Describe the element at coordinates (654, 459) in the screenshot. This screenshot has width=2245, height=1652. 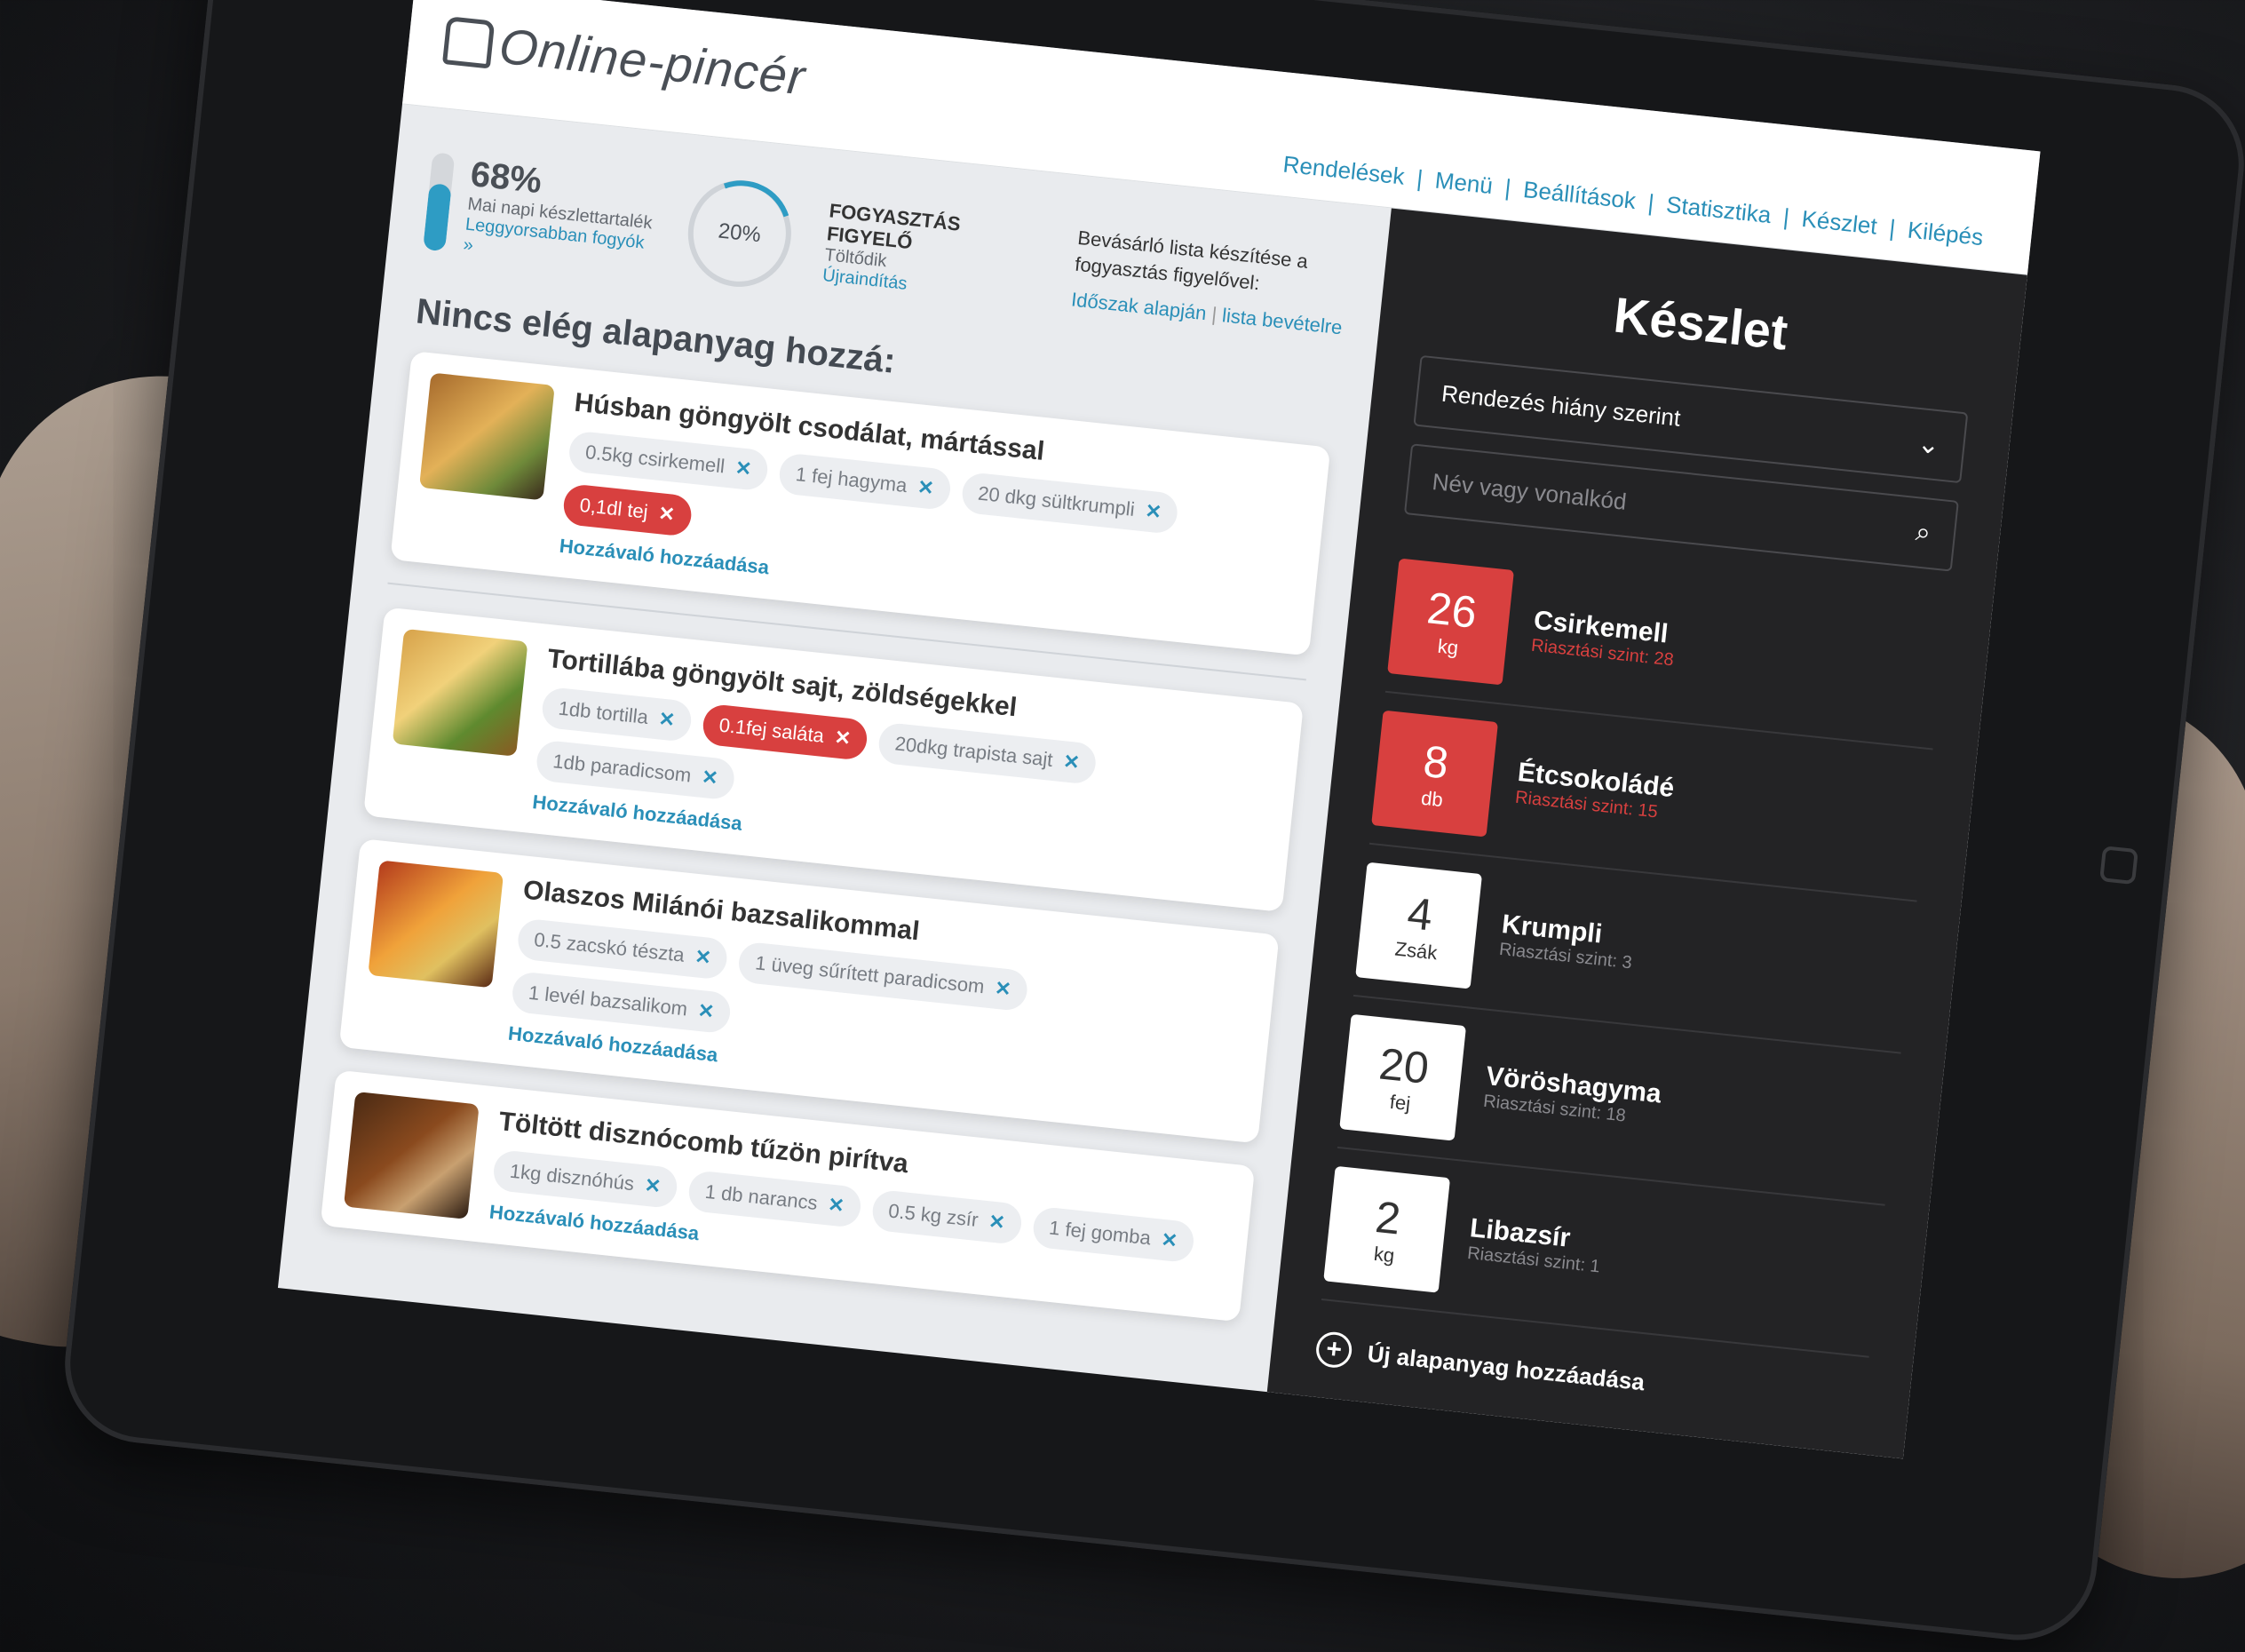
I see `ingredient-label: 0.5kg csirkemell` at that location.